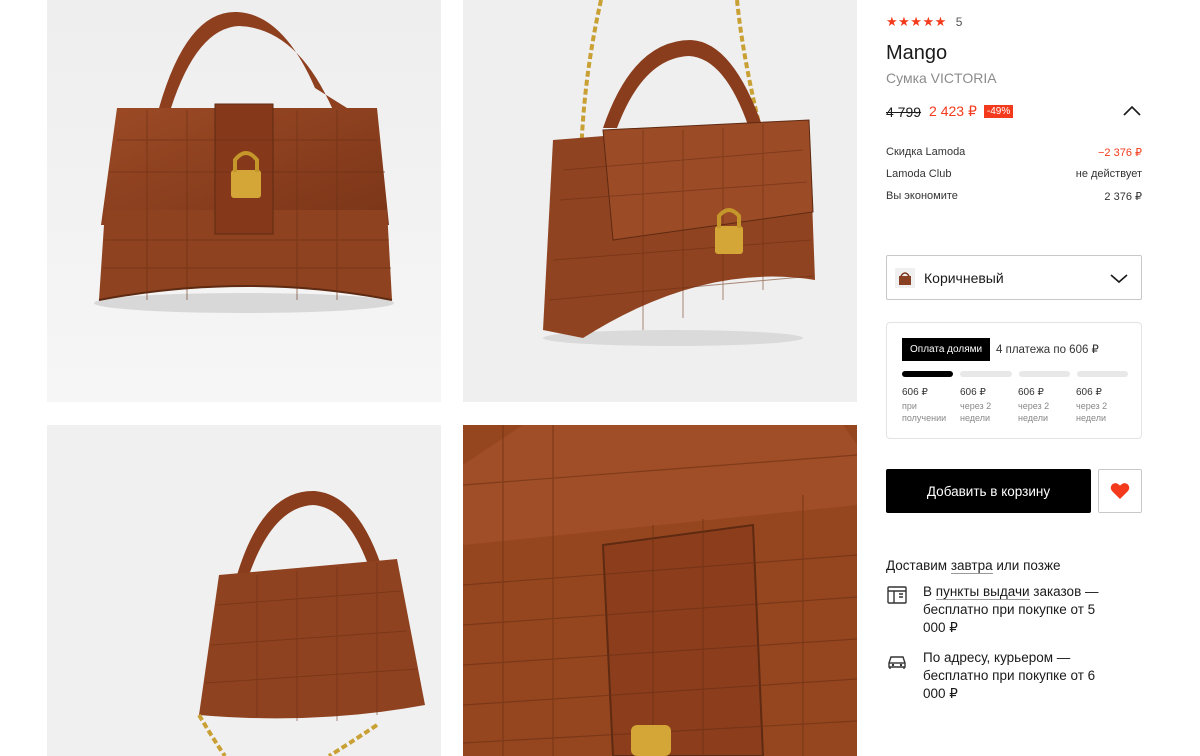 The image size is (1200, 756). What do you see at coordinates (1108, 174) in the screenshot?
I see `breakdown-value: не действует` at bounding box center [1108, 174].